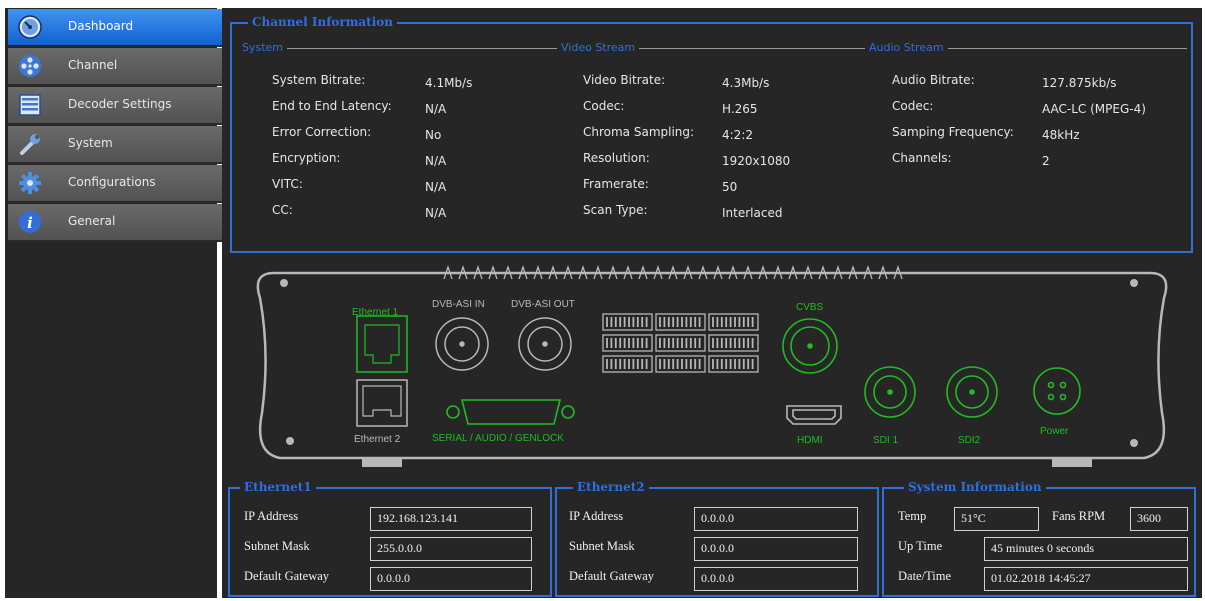 The width and height of the screenshot is (1205, 601). I want to click on video-section-title: Video Stream, so click(598, 47).